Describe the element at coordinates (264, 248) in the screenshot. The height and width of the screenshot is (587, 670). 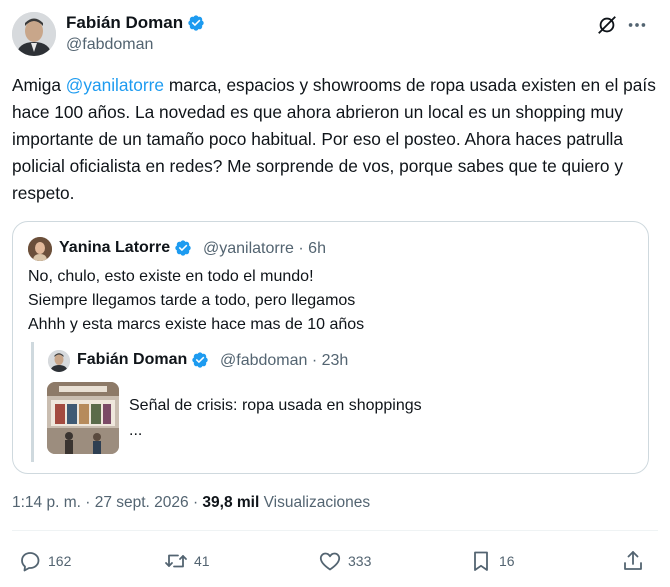
I see `quoted-author-meta: @yanilatorre · 6h` at that location.